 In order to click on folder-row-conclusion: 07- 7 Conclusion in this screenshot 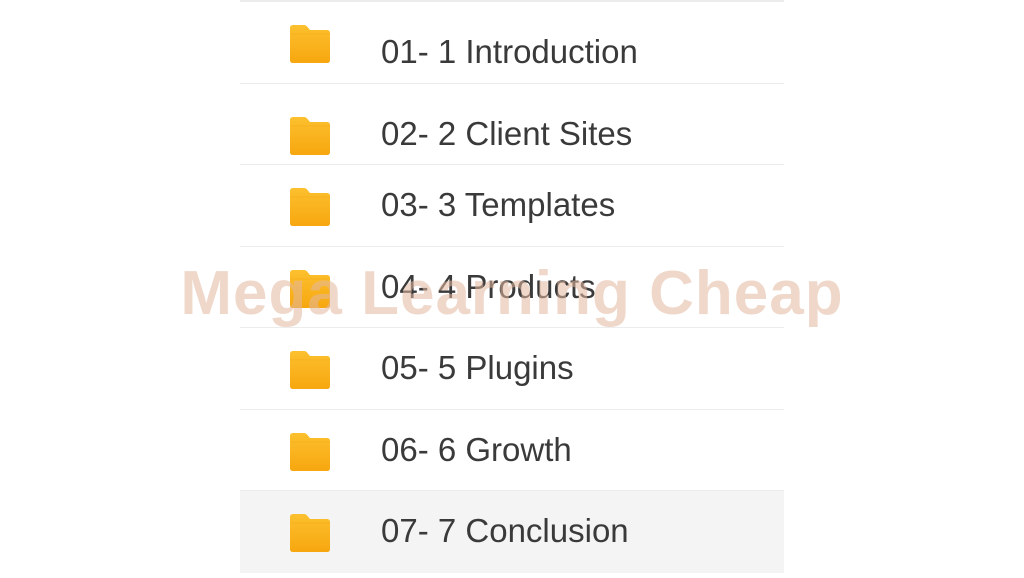, I will do `click(512, 532)`.